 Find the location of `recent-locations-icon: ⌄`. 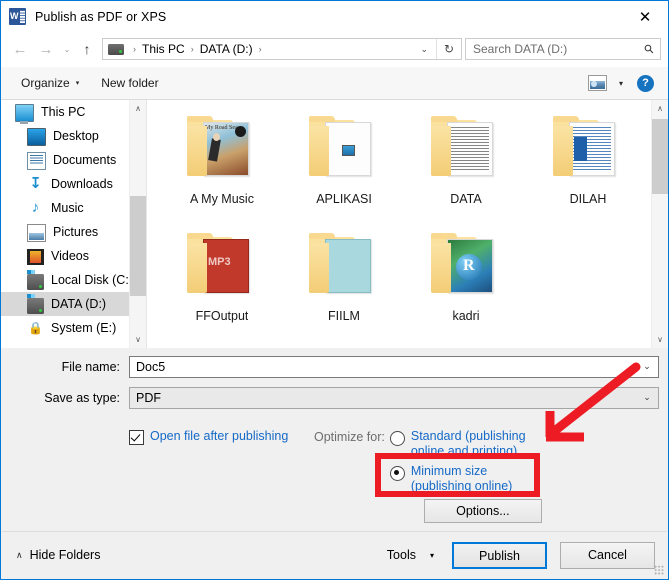

recent-locations-icon: ⌄ is located at coordinates (67, 49).